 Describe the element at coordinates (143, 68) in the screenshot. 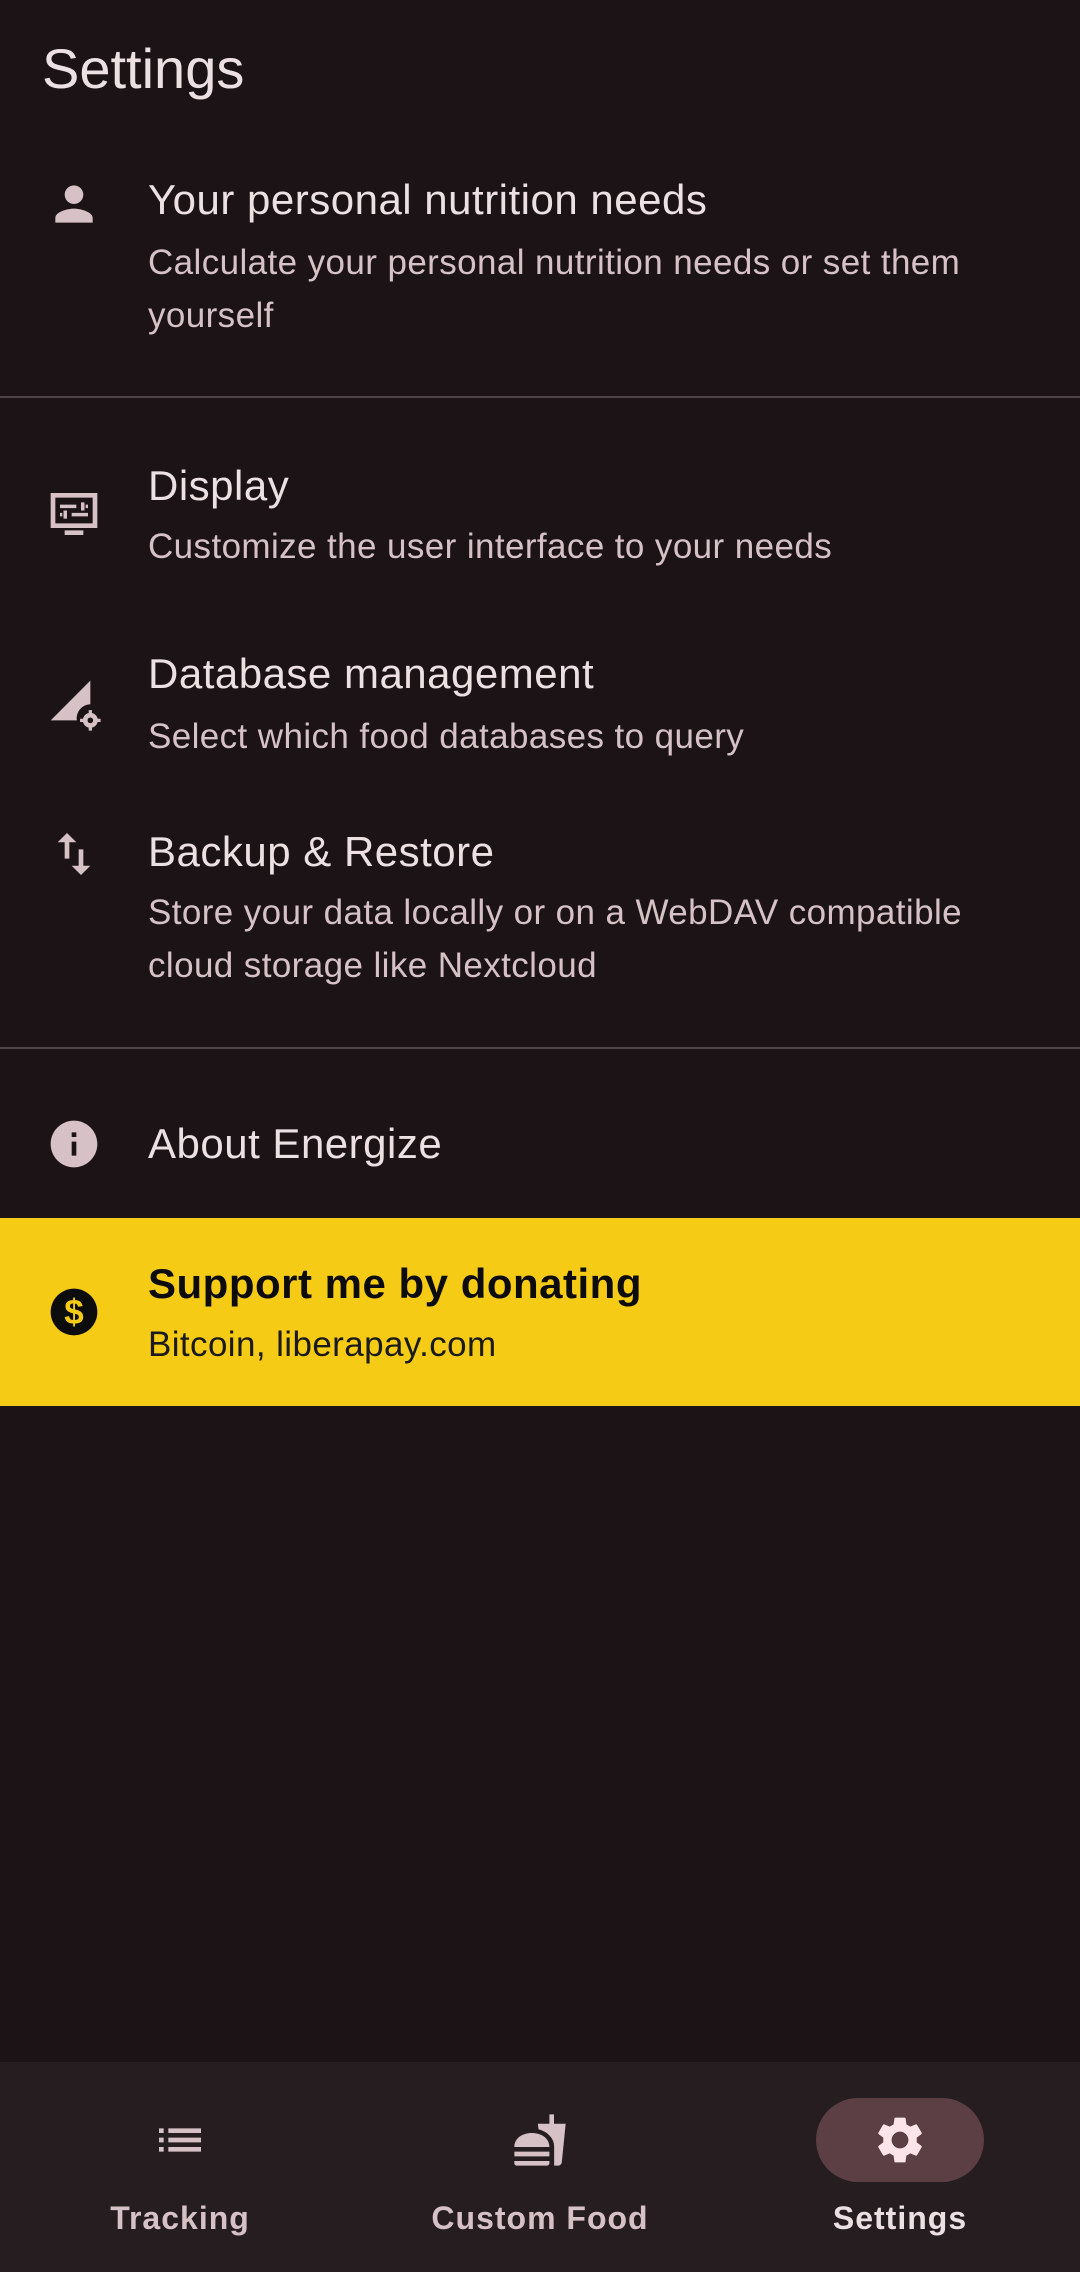

I see `page-title: Settings` at that location.